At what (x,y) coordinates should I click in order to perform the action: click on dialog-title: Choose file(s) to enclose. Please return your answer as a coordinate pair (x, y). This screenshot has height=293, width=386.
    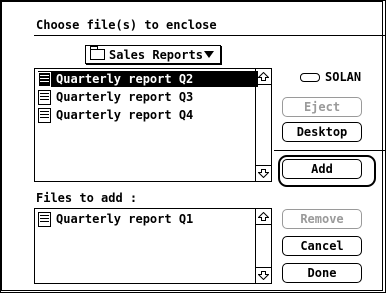
    Looking at the image, I should click on (126, 25).